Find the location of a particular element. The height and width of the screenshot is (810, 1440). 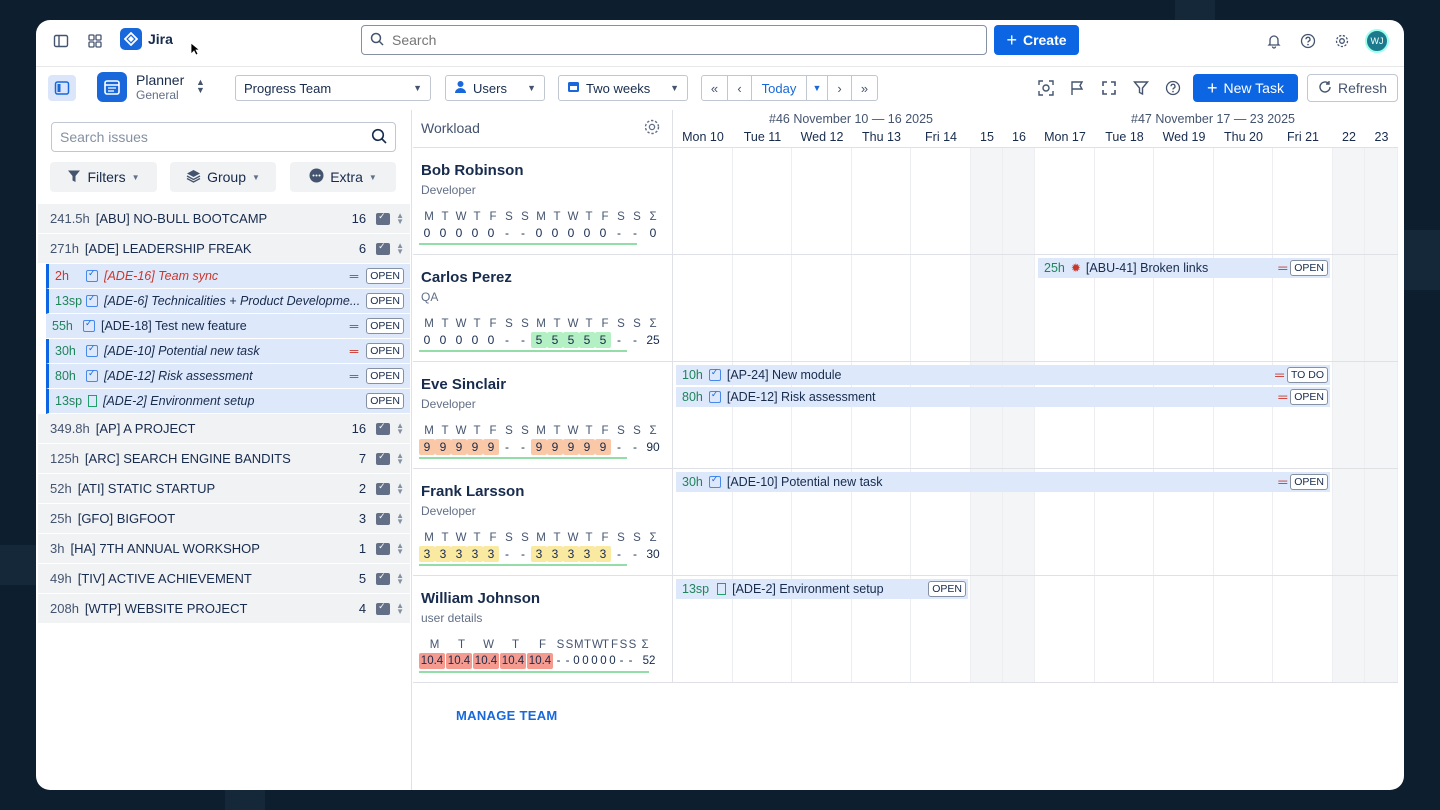

project-row: 49h [TIV] ACTIVE ACHIEVEMENT 5 ▲▼ is located at coordinates (224, 579).